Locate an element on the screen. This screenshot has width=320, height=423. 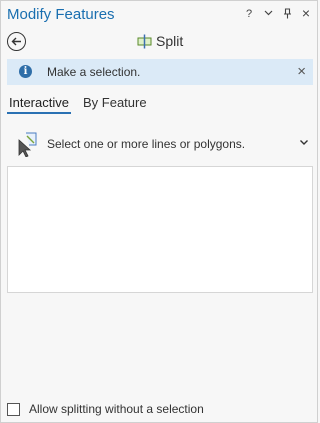
pin-icon is located at coordinates (287, 13).